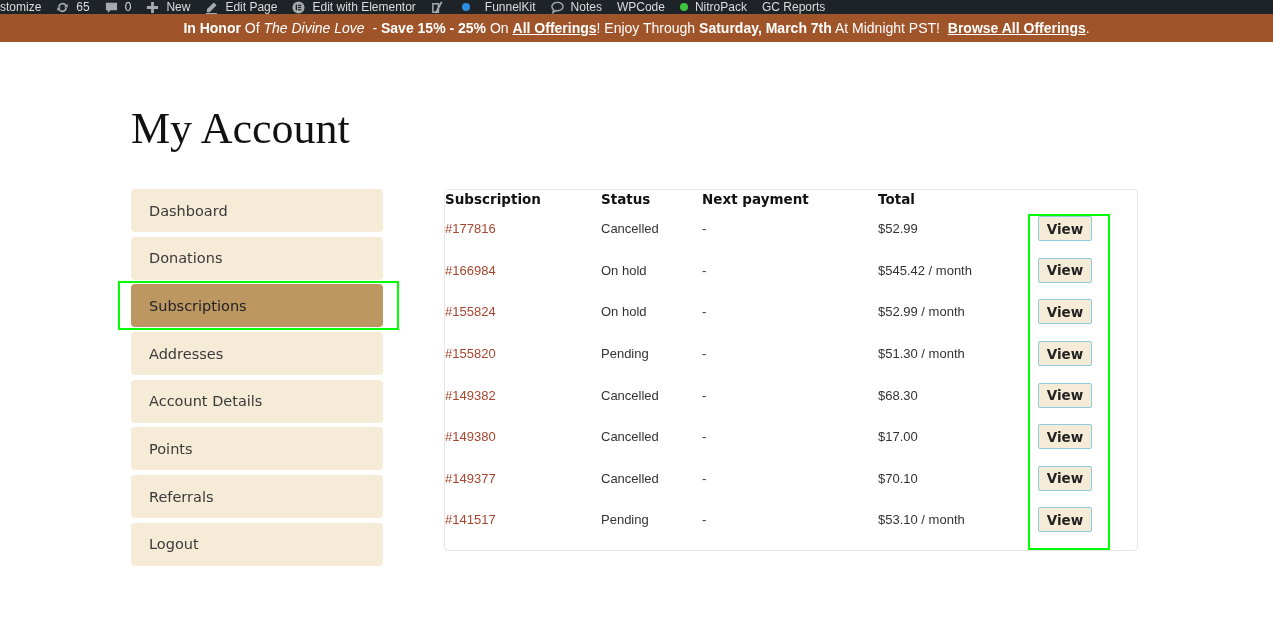 This screenshot has width=1273, height=639. I want to click on total-text: $52.99, so click(898, 229).